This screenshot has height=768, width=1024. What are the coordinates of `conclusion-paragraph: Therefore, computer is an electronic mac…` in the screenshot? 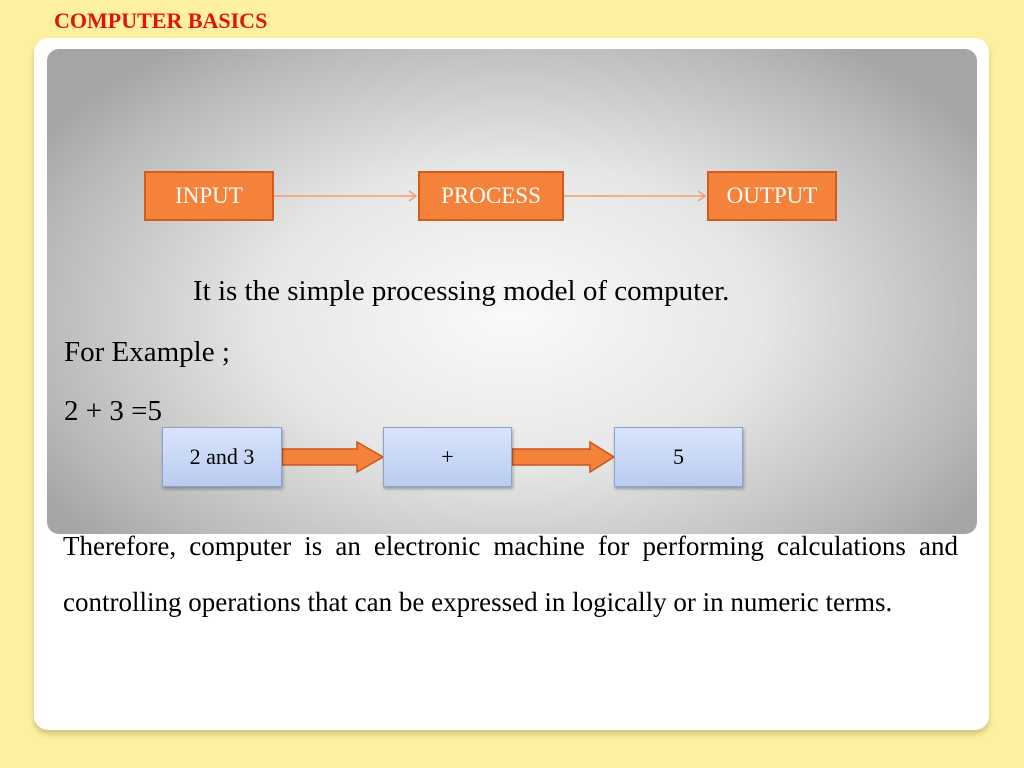 It's located at (510, 574).